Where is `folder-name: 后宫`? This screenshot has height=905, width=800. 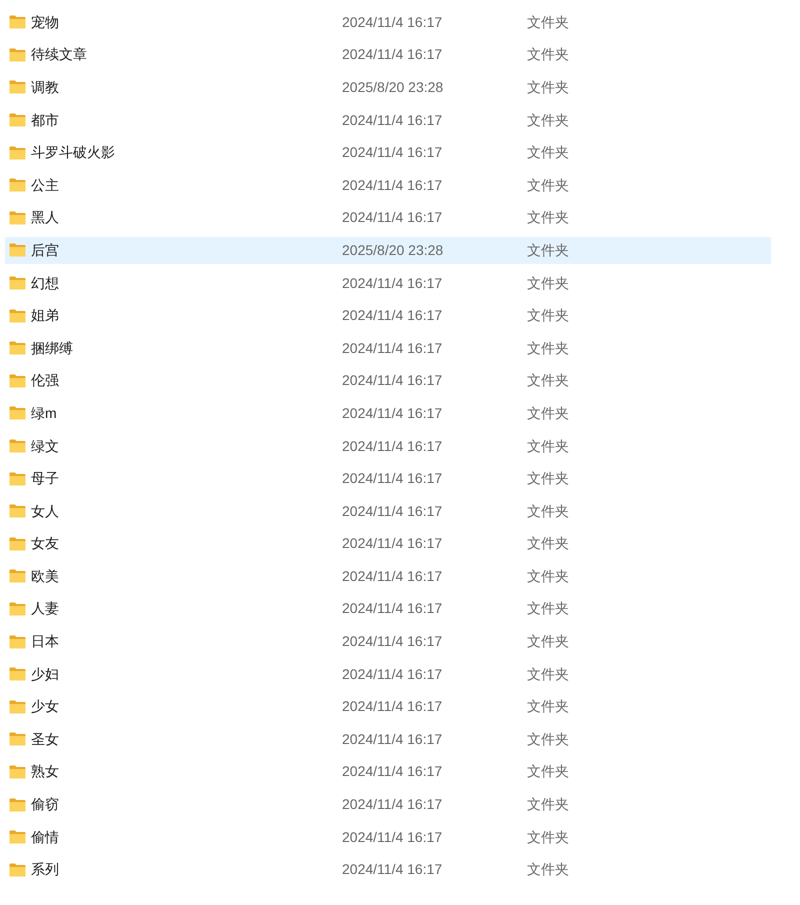
folder-name: 后宫 is located at coordinates (45, 250).